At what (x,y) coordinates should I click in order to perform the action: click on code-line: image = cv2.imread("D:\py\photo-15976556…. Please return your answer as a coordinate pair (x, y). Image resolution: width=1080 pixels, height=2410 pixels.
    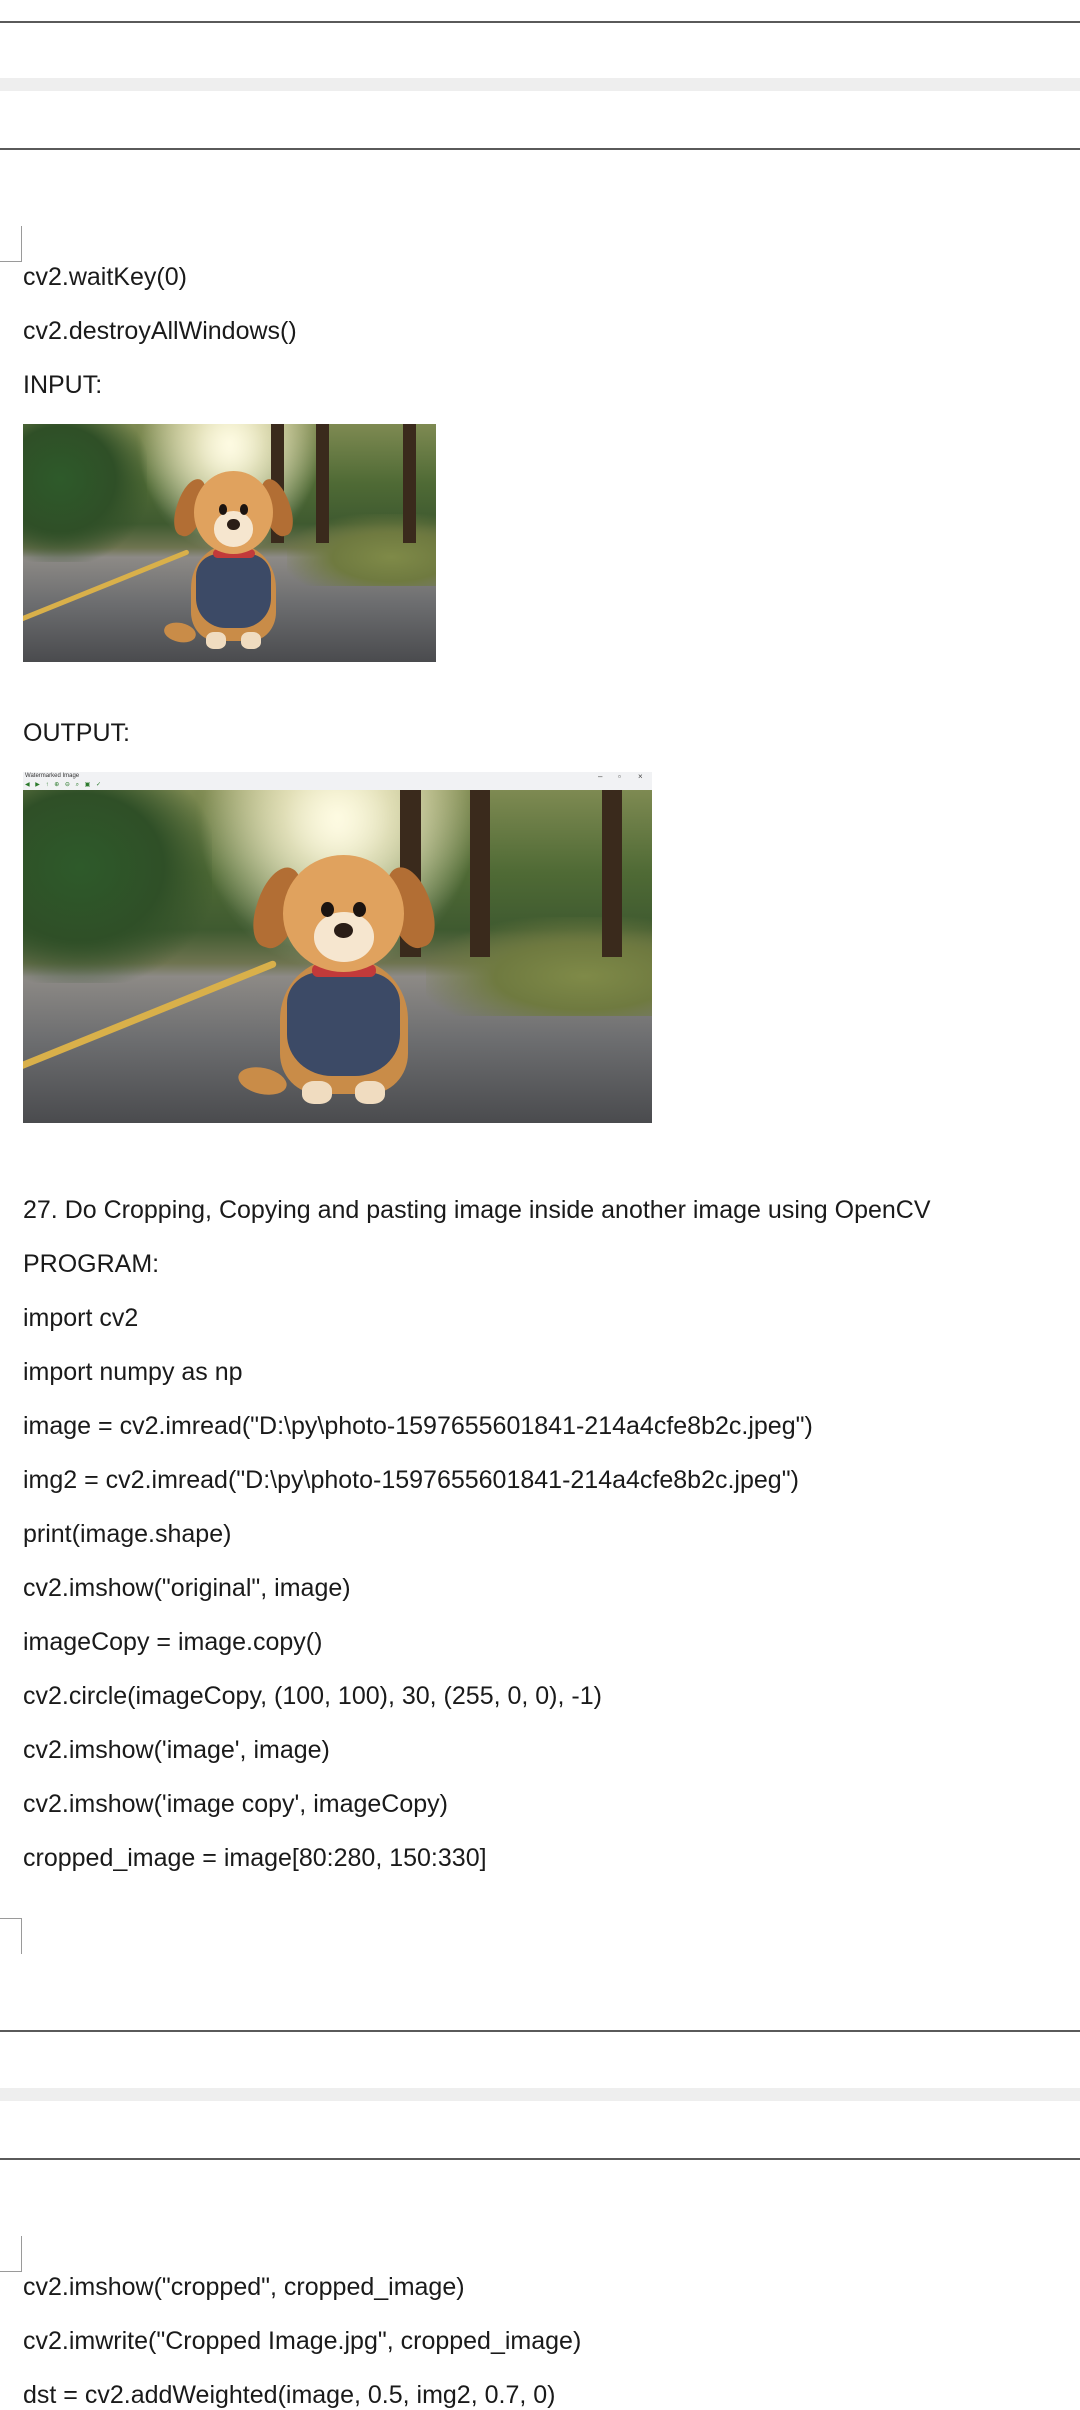
    Looking at the image, I should click on (418, 1426).